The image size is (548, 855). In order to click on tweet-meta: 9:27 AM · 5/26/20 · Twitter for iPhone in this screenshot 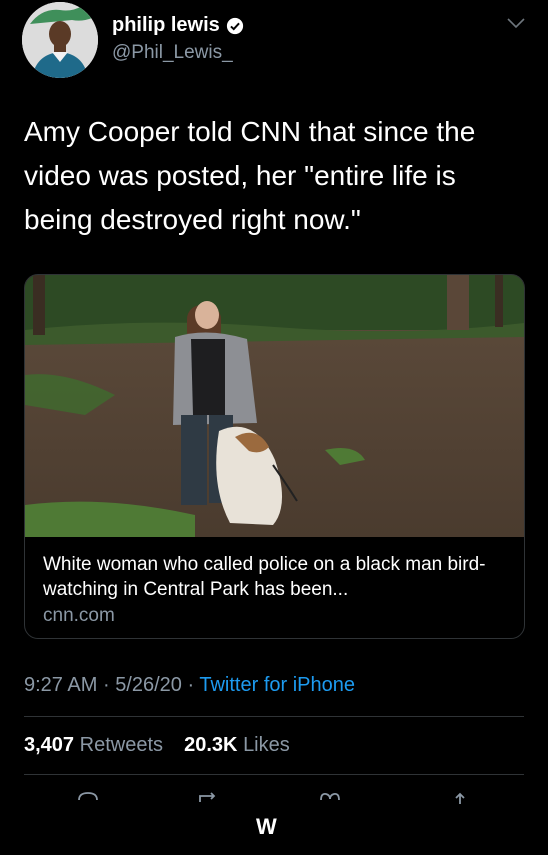, I will do `click(189, 685)`.